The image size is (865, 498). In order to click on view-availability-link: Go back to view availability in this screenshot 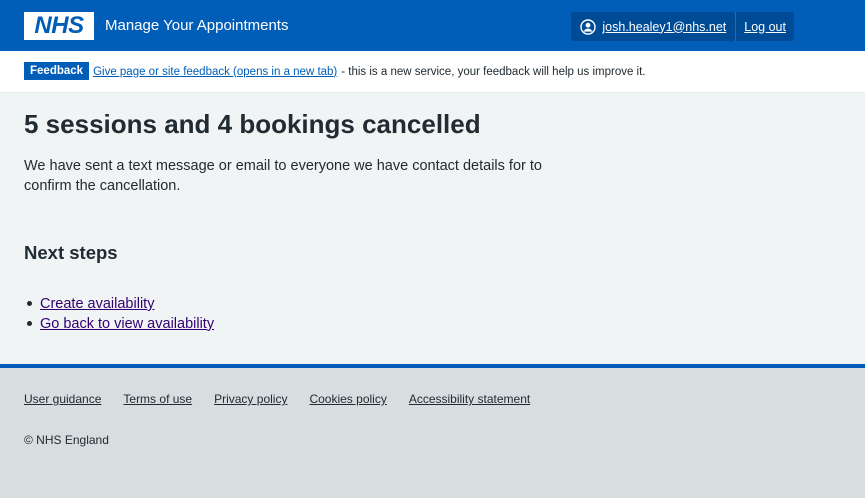, I will do `click(127, 324)`.